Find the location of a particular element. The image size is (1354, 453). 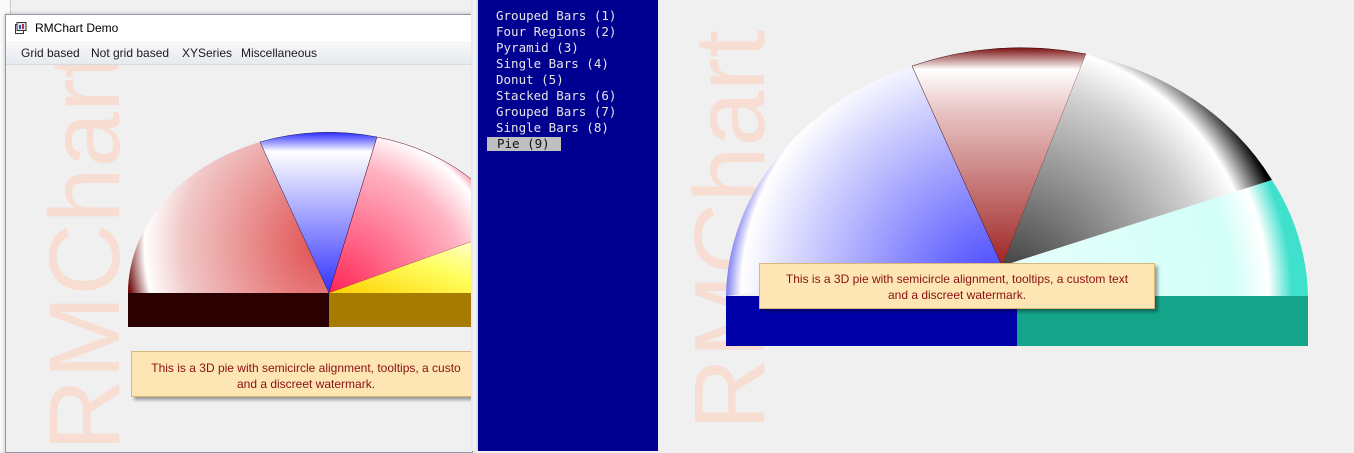

menu-option-pie-selected: Pie (9) is located at coordinates (524, 144).